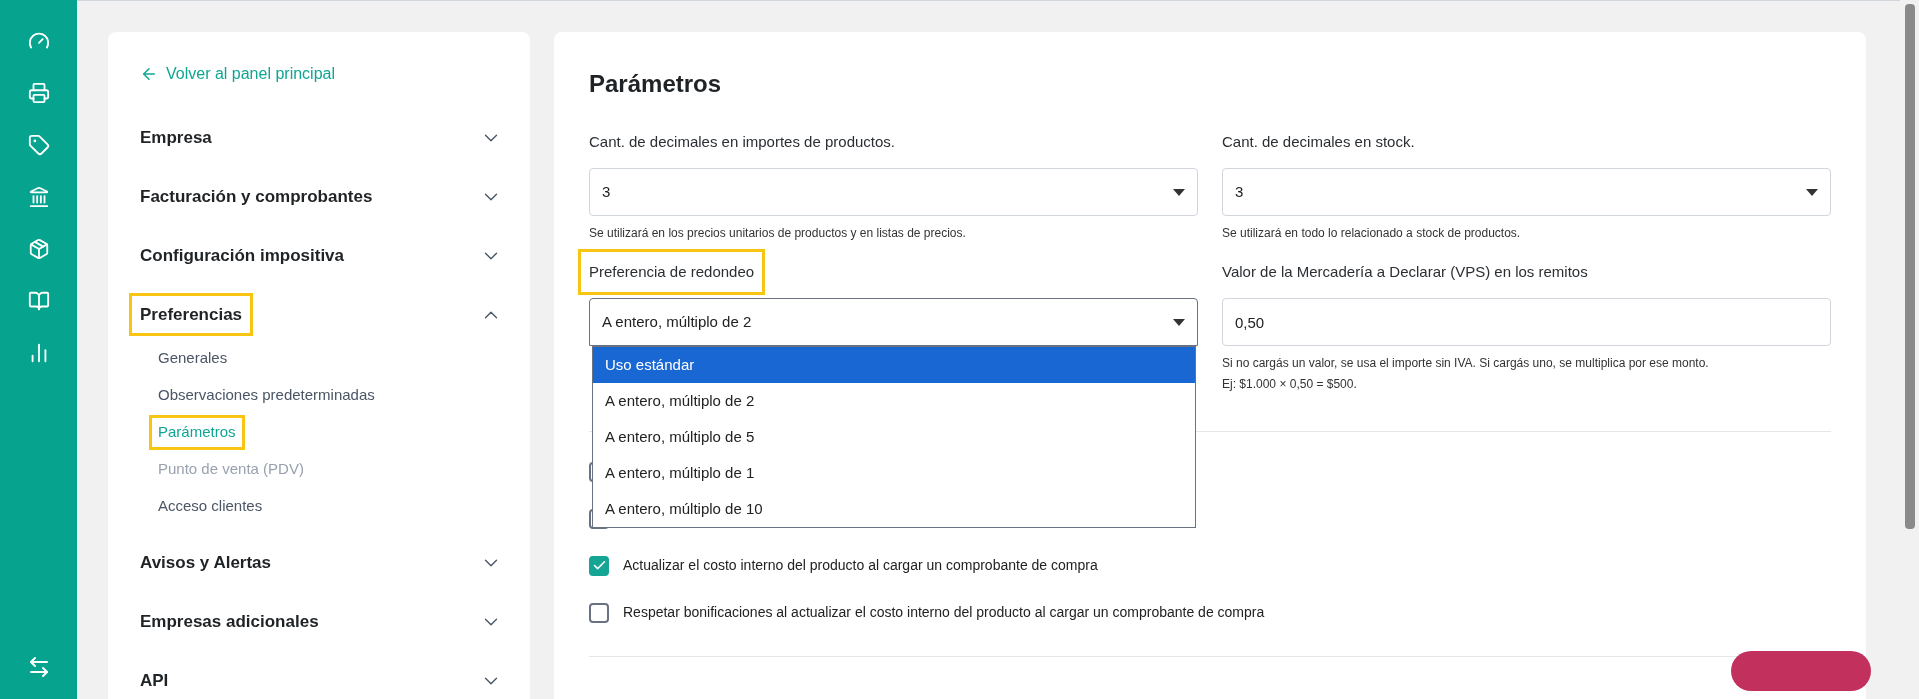  Describe the element at coordinates (154, 680) in the screenshot. I see `section-label: API` at that location.